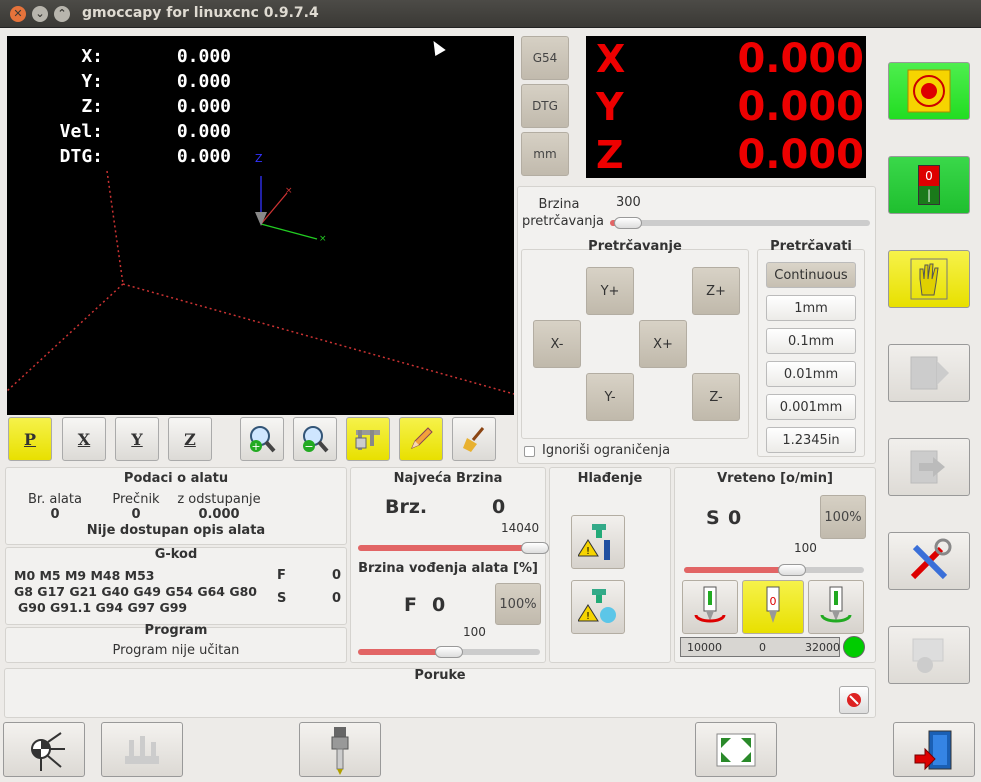 Image resolution: width=981 pixels, height=782 pixels. I want to click on edit-button, so click(421, 439).